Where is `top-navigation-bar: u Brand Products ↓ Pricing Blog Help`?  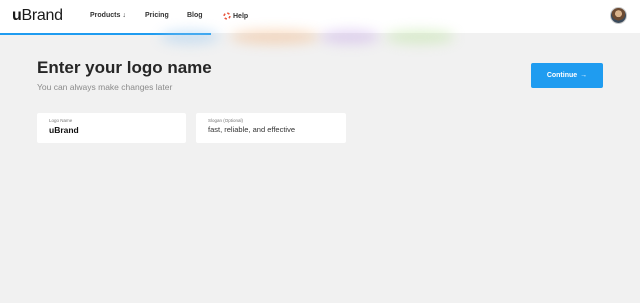
top-navigation-bar: u Brand Products ↓ Pricing Blog Help is located at coordinates (320, 16).